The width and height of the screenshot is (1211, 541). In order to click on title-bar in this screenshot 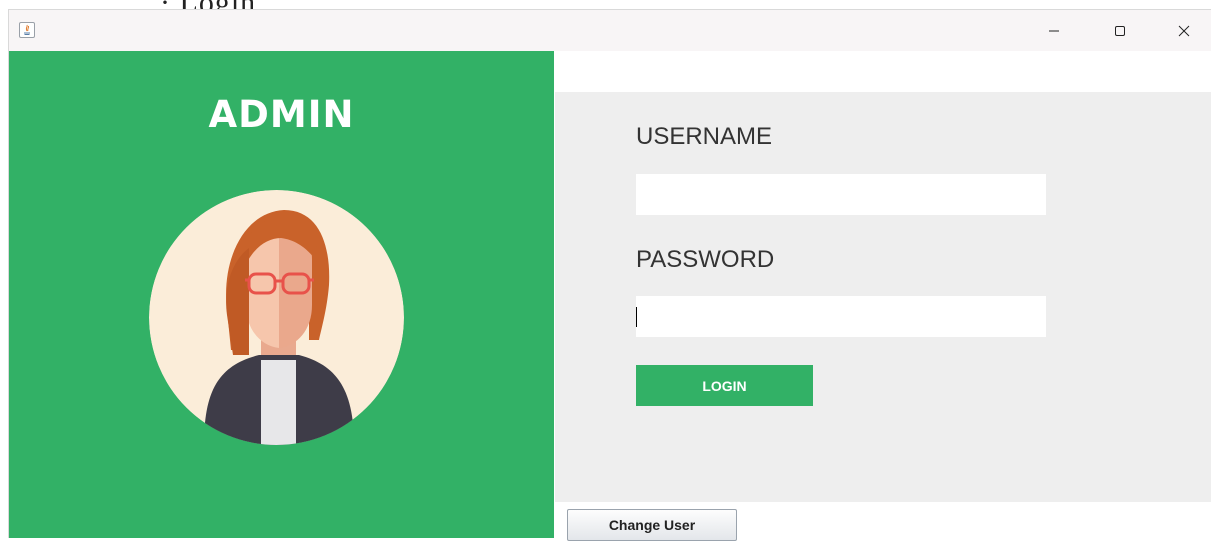, I will do `click(610, 30)`.